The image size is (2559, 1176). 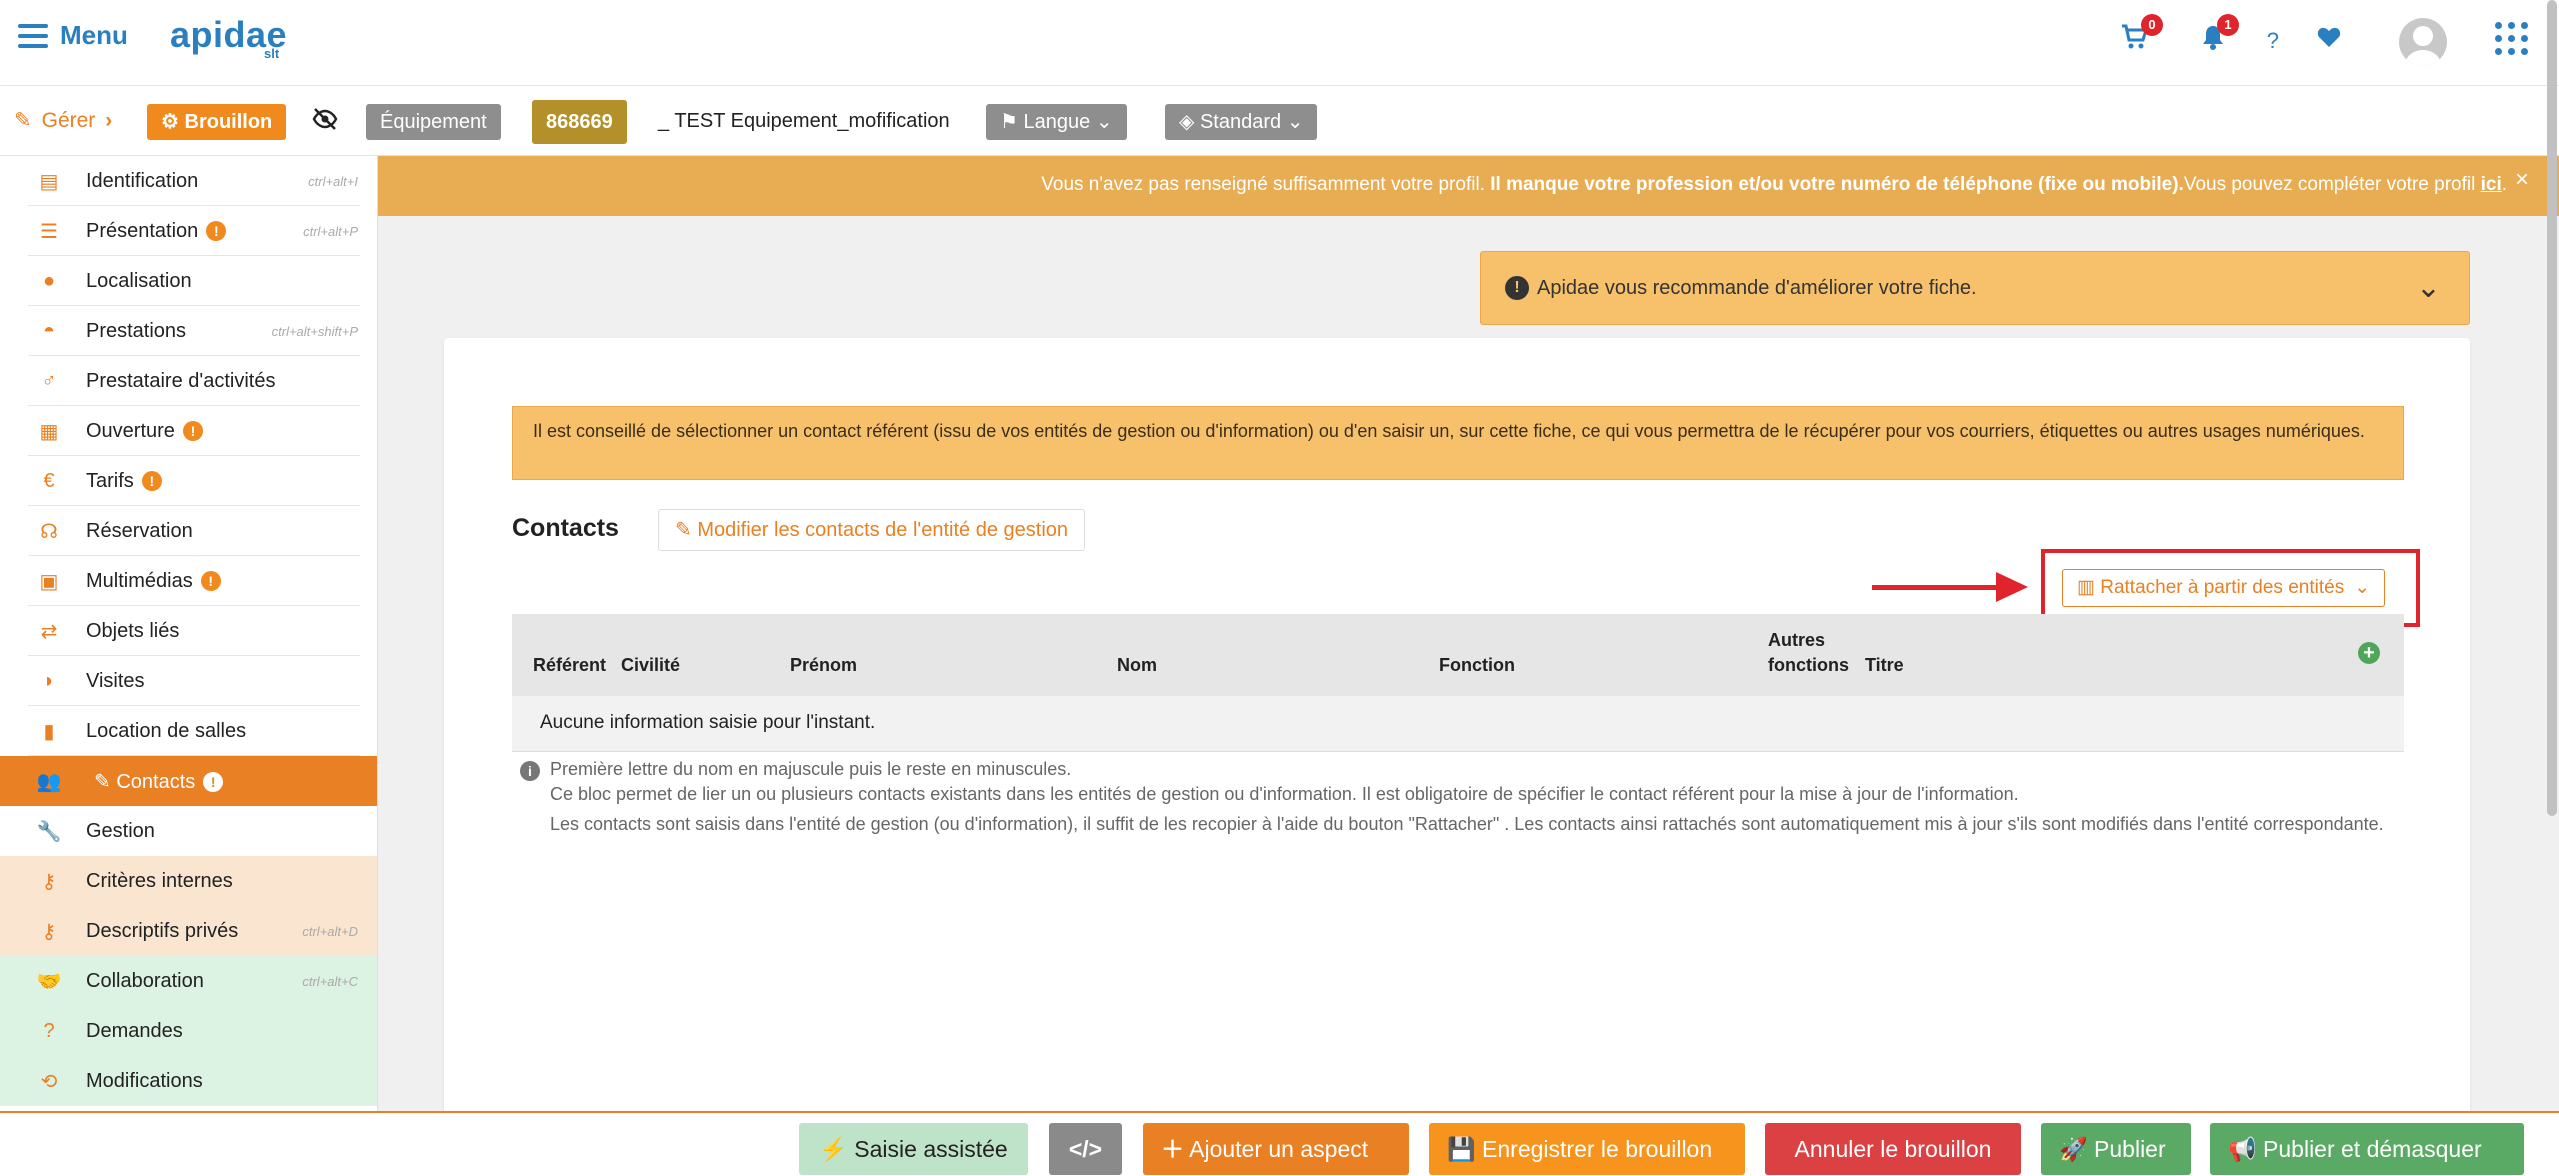 I want to click on sidebar-item-gestion: 🔧 Gestion, so click(x=188, y=831).